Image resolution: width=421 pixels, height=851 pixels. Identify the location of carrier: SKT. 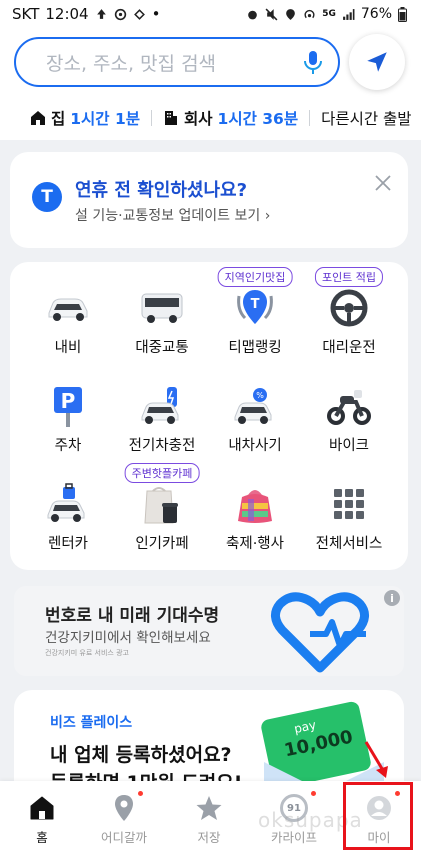
(26, 14).